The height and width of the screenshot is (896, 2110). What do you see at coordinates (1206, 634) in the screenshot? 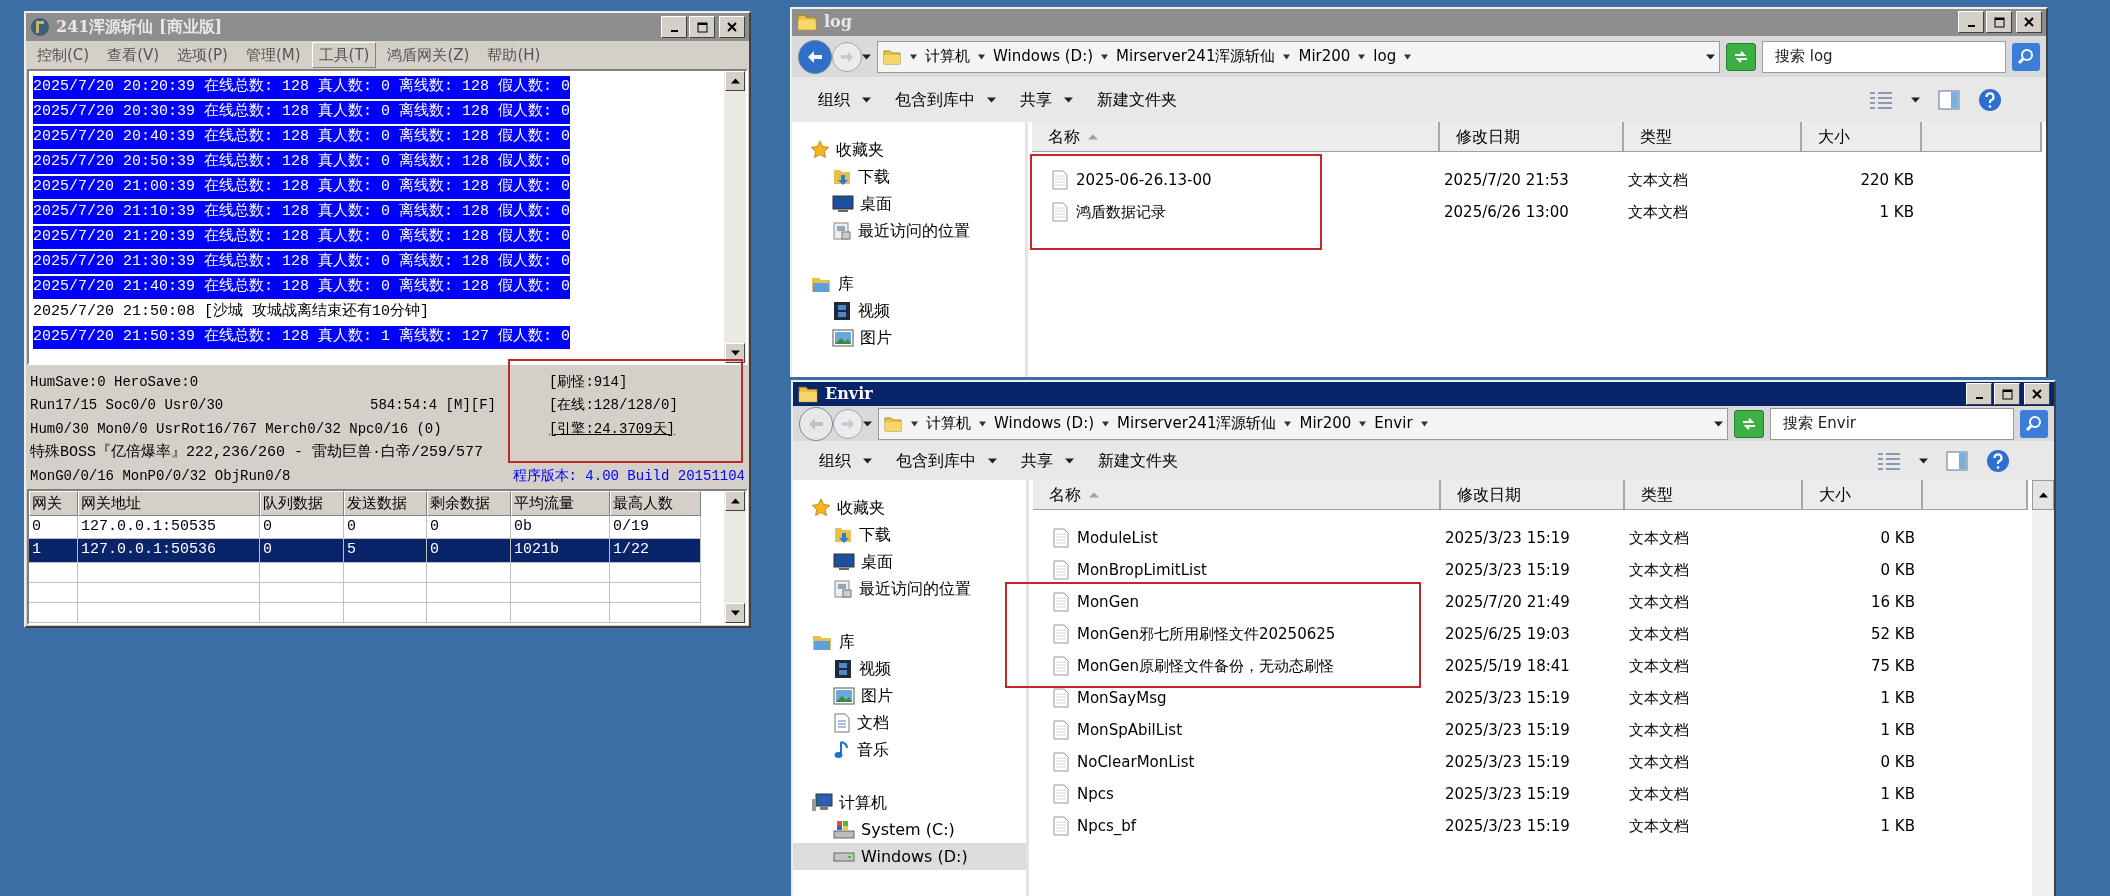
I see `file-name: MonGen邪七所用刷怪文件20250625` at bounding box center [1206, 634].